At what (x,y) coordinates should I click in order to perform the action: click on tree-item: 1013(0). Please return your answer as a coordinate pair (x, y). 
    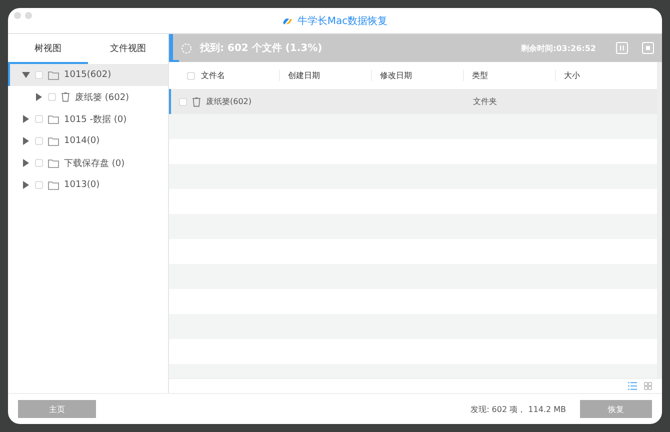
    Looking at the image, I should click on (88, 185).